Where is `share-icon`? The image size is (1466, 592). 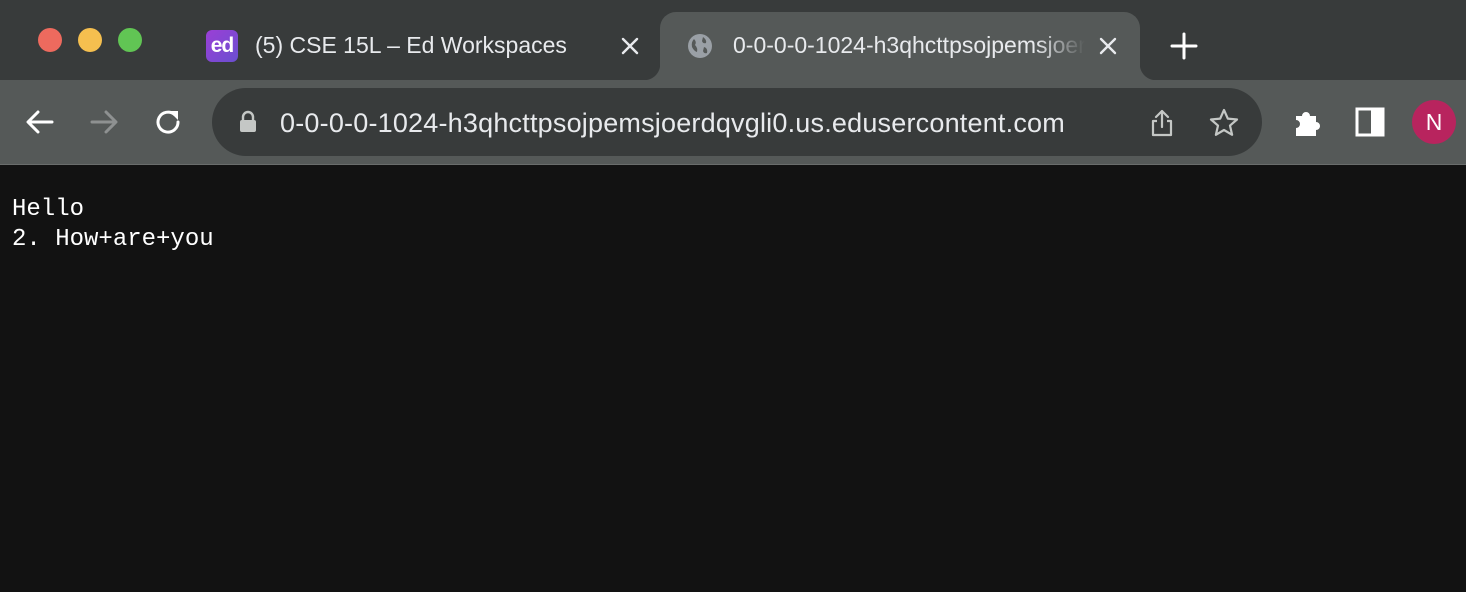
share-icon is located at coordinates (1162, 123).